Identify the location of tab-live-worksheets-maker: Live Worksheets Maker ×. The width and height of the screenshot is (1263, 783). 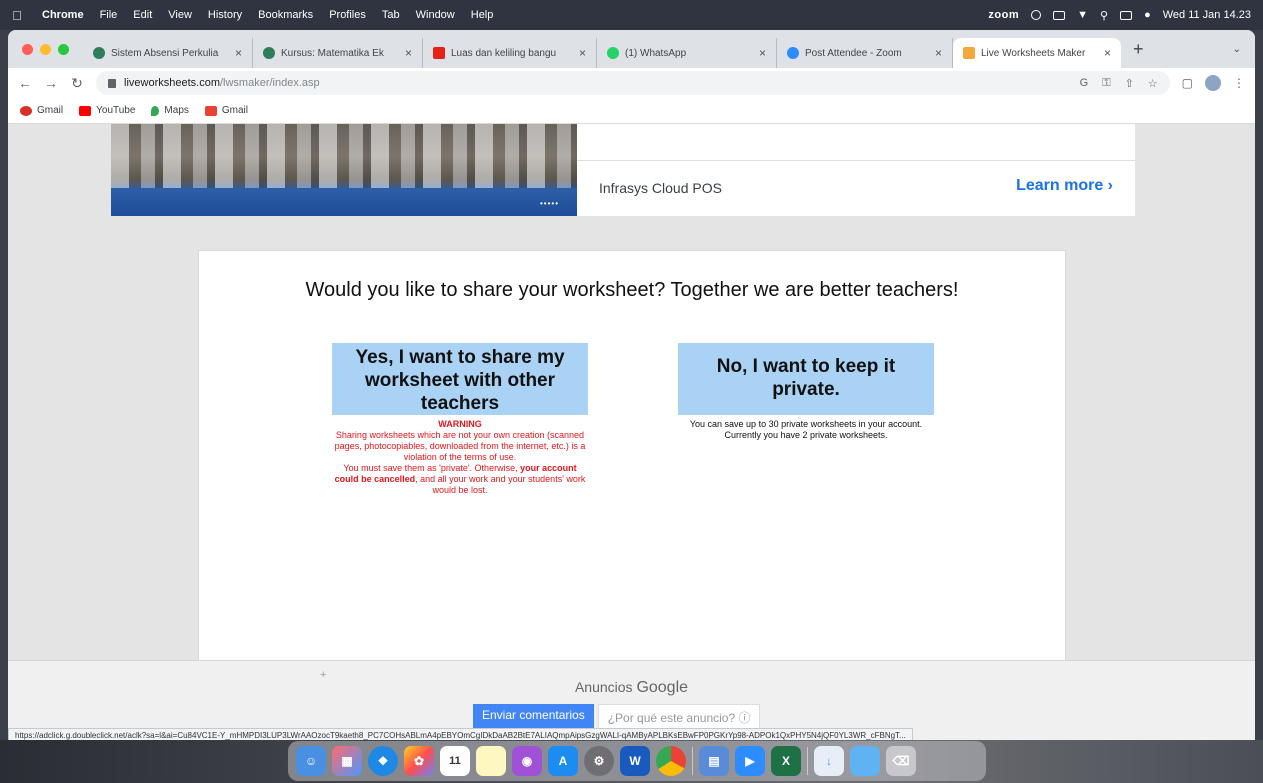
(1037, 53).